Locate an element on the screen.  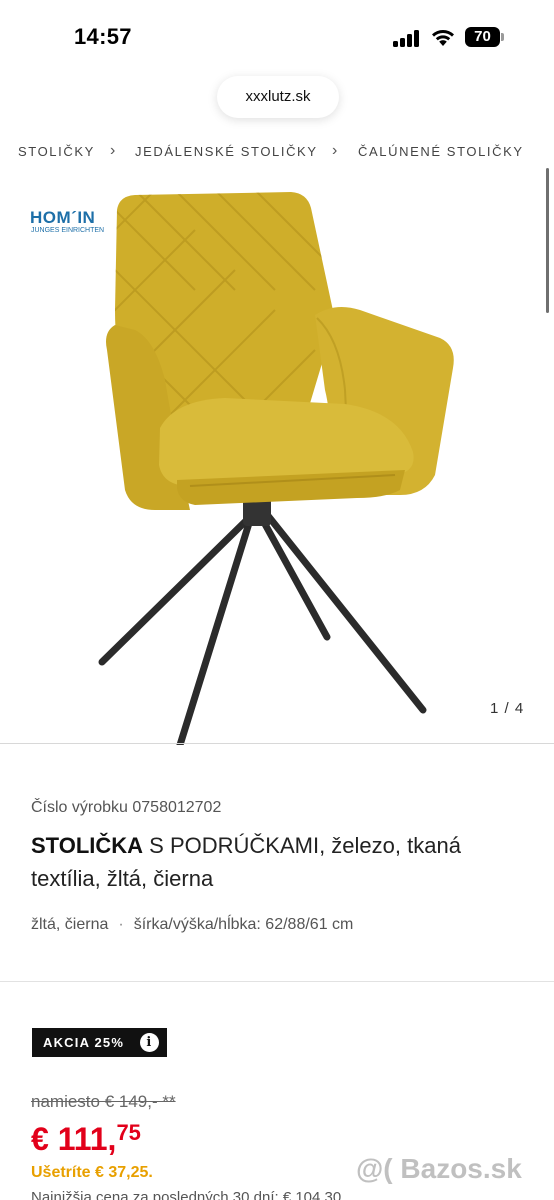
product-color: žltá, čierna is located at coordinates (70, 924).